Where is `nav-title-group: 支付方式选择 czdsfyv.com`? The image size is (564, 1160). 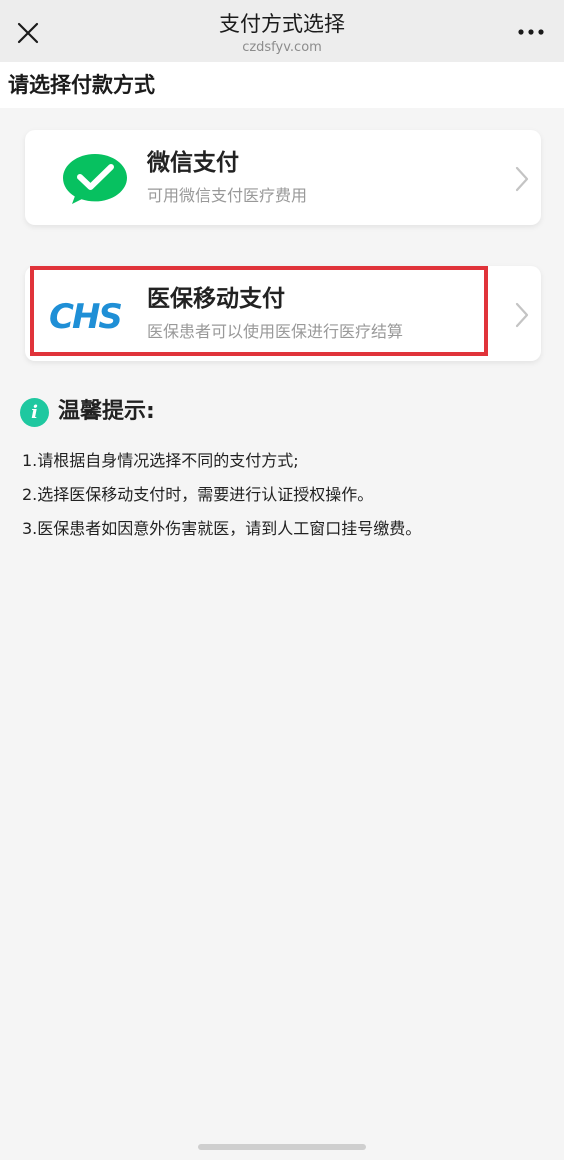
nav-title-group: 支付方式选择 czdsfyv.com is located at coordinates (282, 33).